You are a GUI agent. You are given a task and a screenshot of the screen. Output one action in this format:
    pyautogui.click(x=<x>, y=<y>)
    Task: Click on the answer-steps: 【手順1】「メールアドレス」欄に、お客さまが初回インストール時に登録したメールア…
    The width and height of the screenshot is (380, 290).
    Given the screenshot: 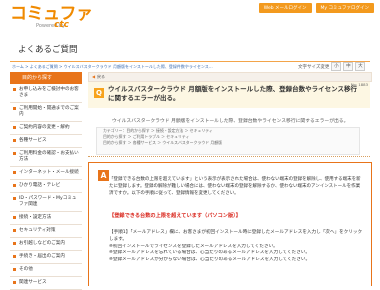 What is the action you would take?
    pyautogui.click(x=236, y=247)
    